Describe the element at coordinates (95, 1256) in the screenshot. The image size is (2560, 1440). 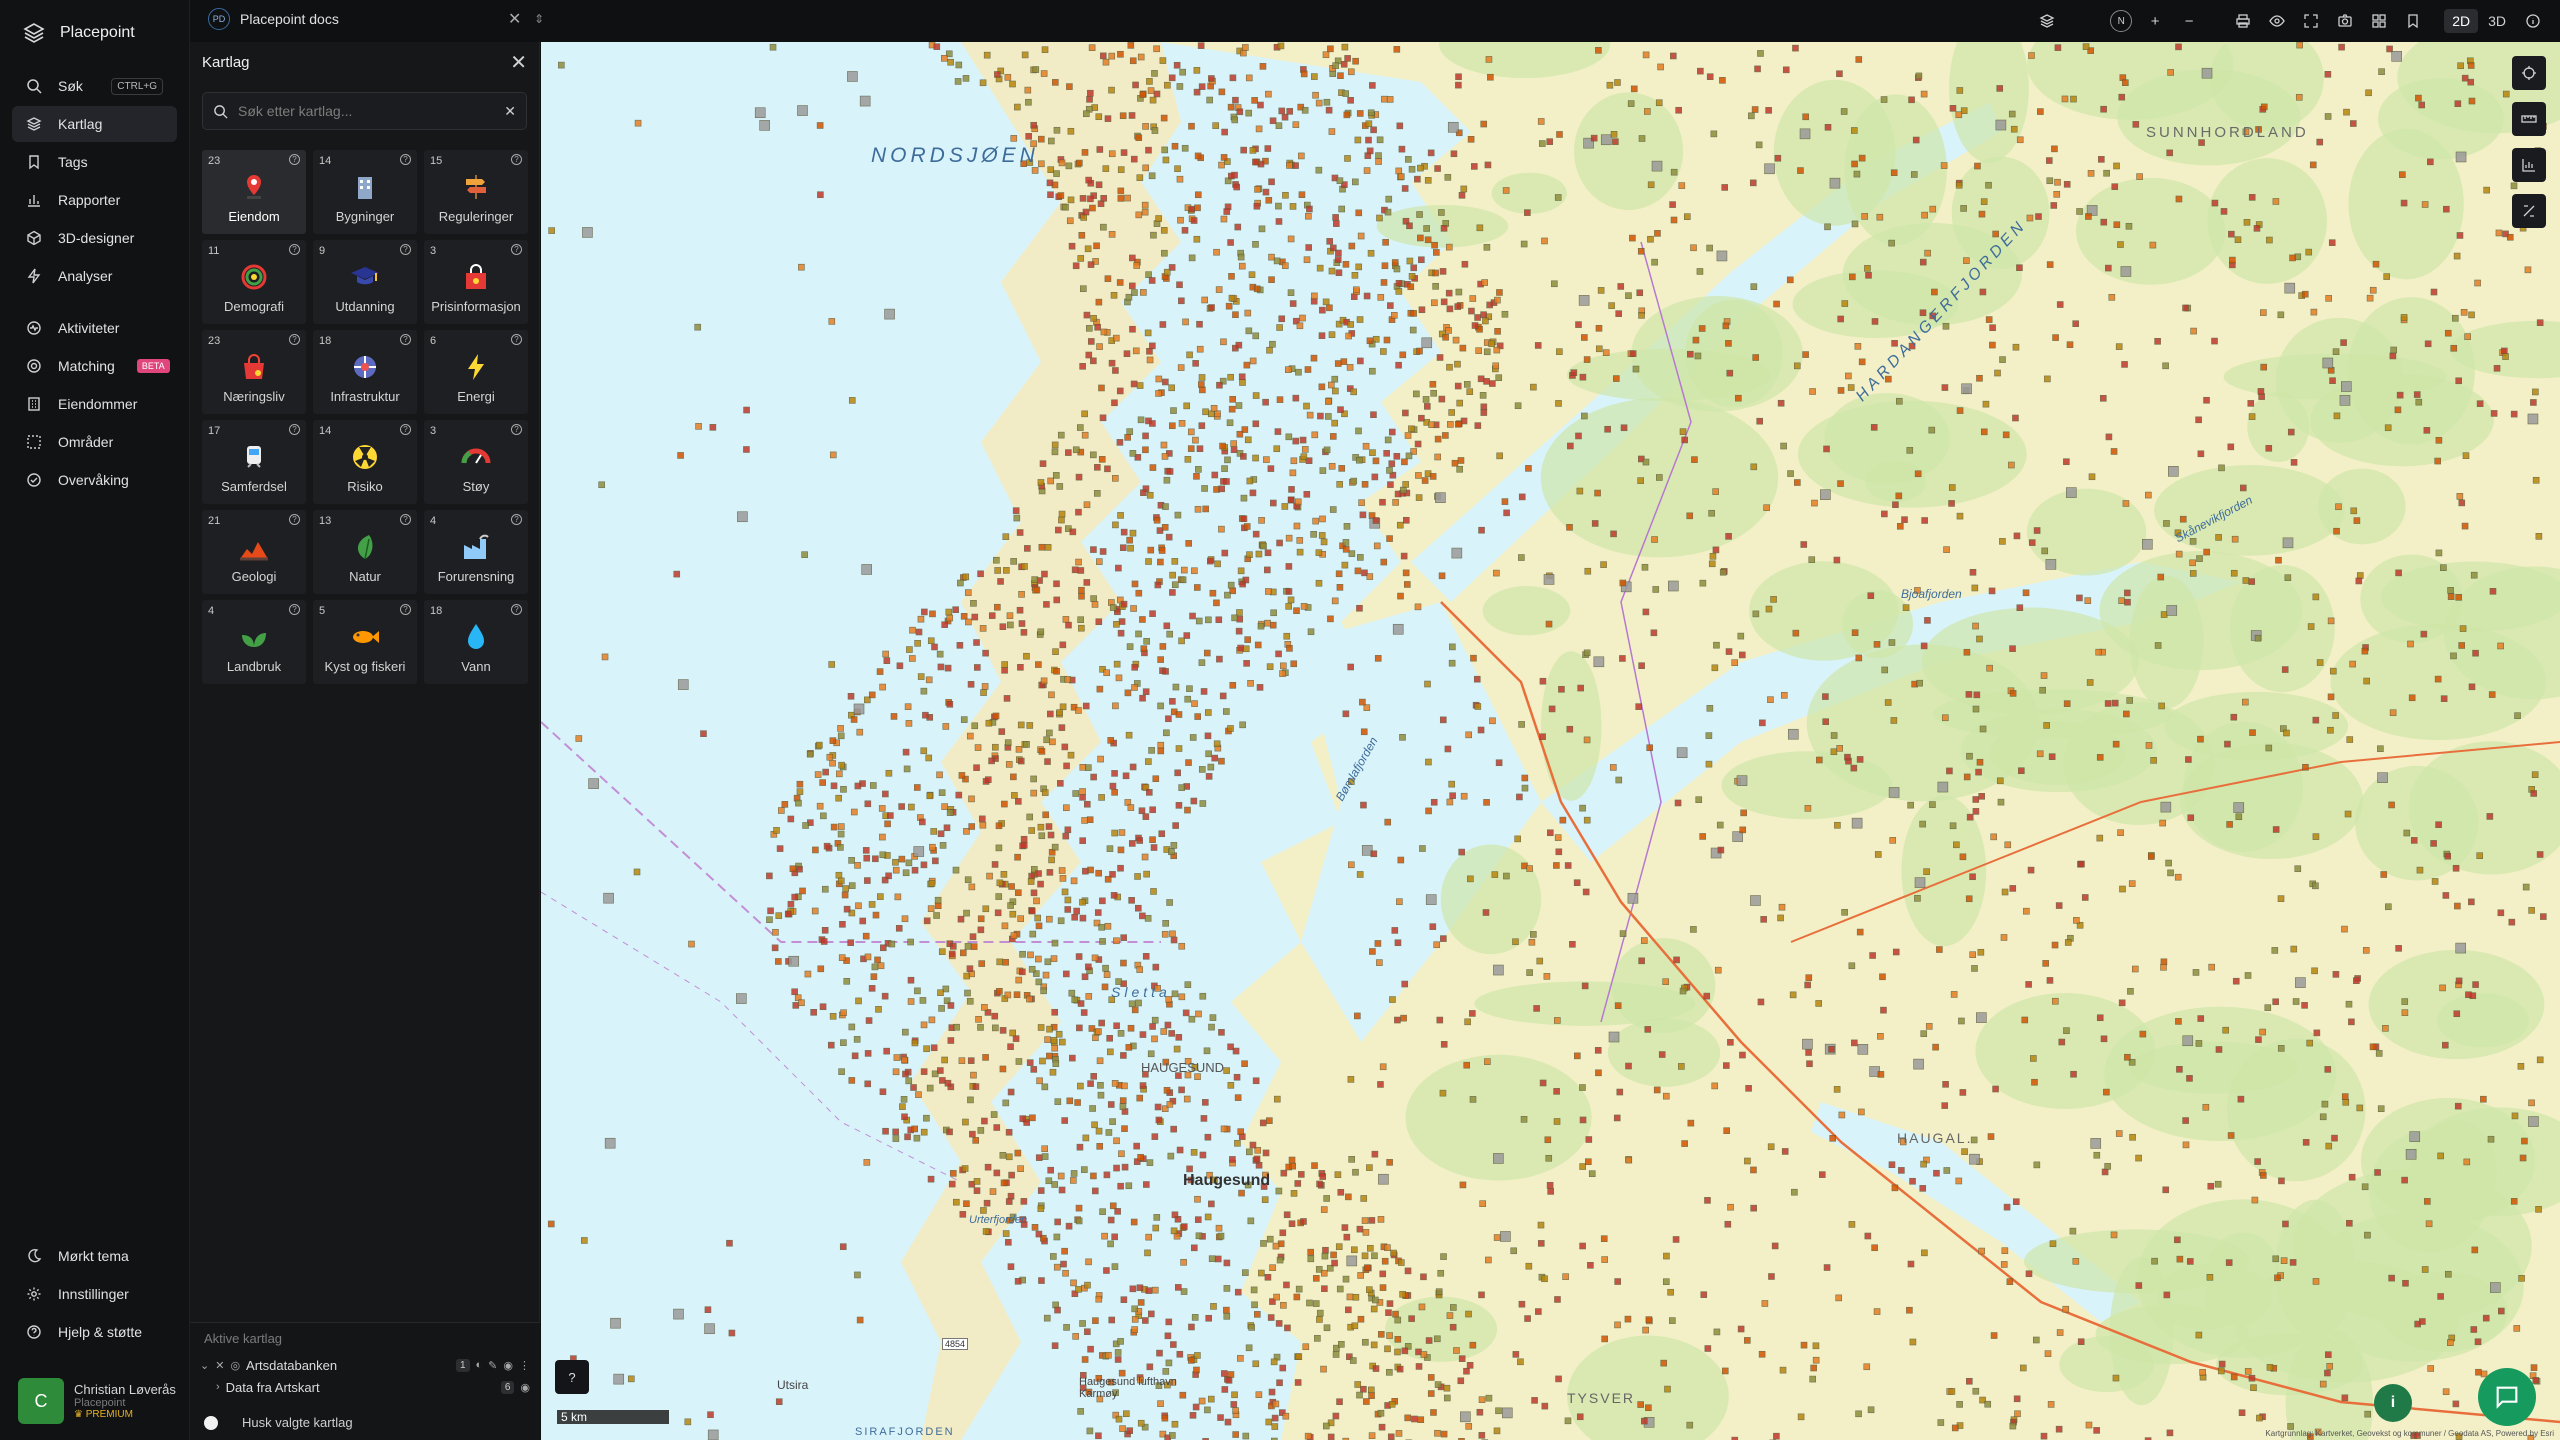
I see `nav-dark-theme: Mørkt tema` at that location.